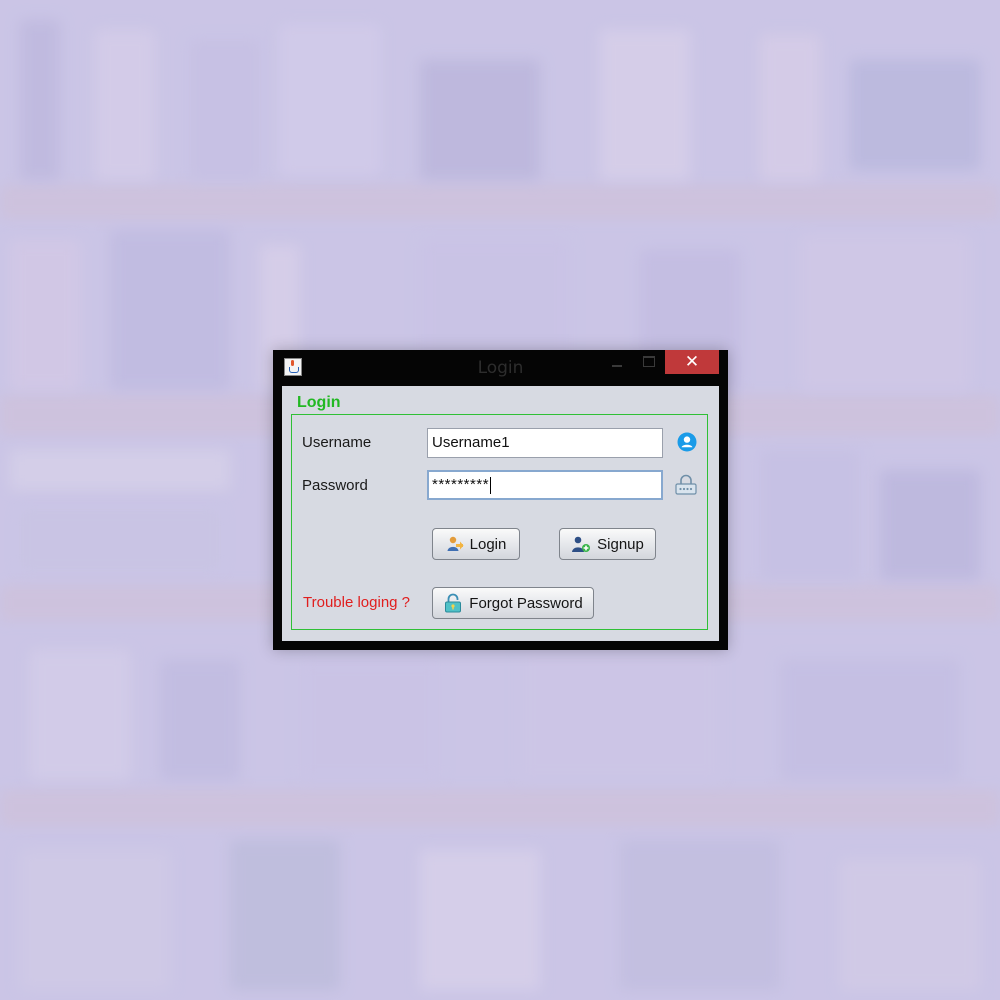  I want to click on signup-button-label: Signup, so click(620, 544).